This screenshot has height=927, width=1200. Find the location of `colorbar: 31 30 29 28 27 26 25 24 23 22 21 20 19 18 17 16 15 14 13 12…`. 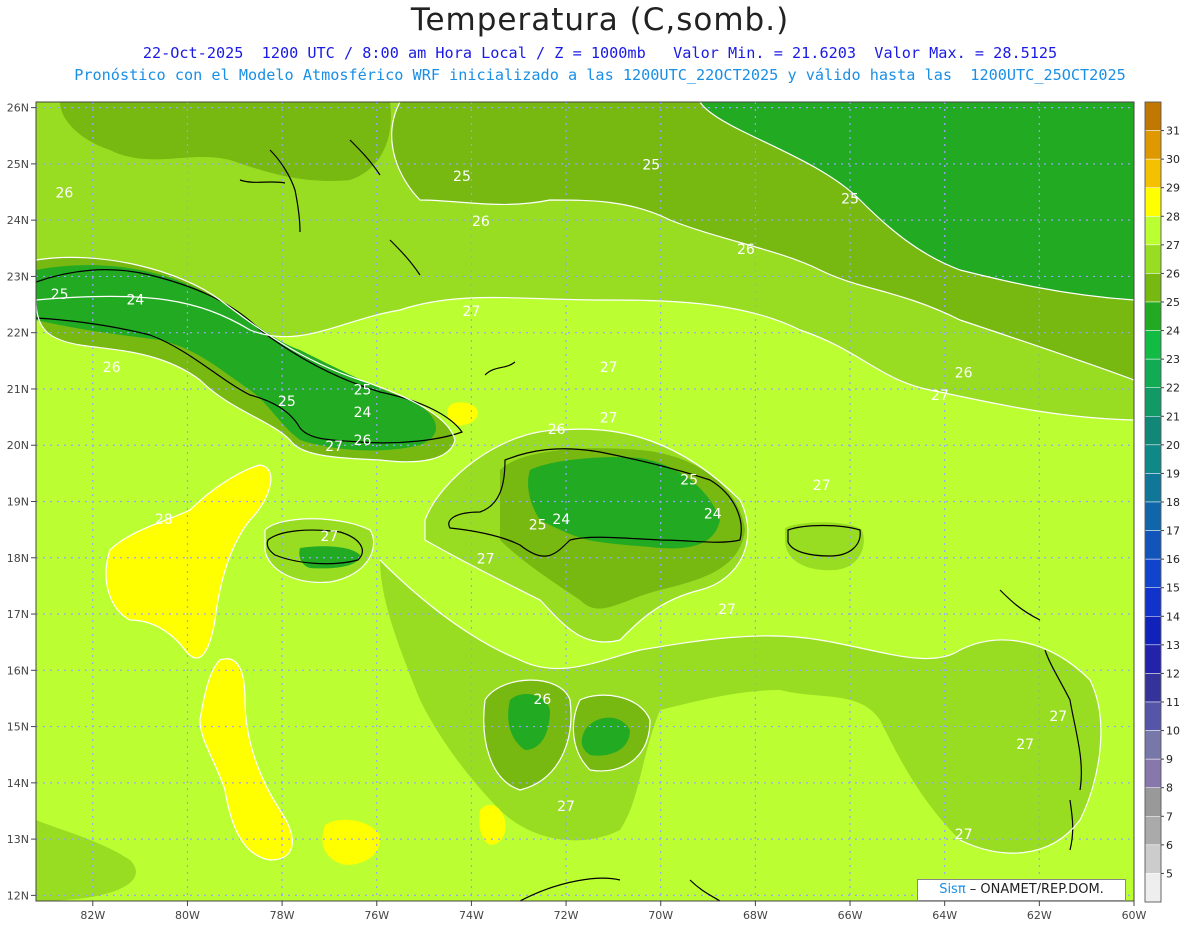

colorbar: 31 30 29 28 27 26 25 24 23 22 21 20 19 18 17 16 15 14 13 12… is located at coordinates (1162, 502).